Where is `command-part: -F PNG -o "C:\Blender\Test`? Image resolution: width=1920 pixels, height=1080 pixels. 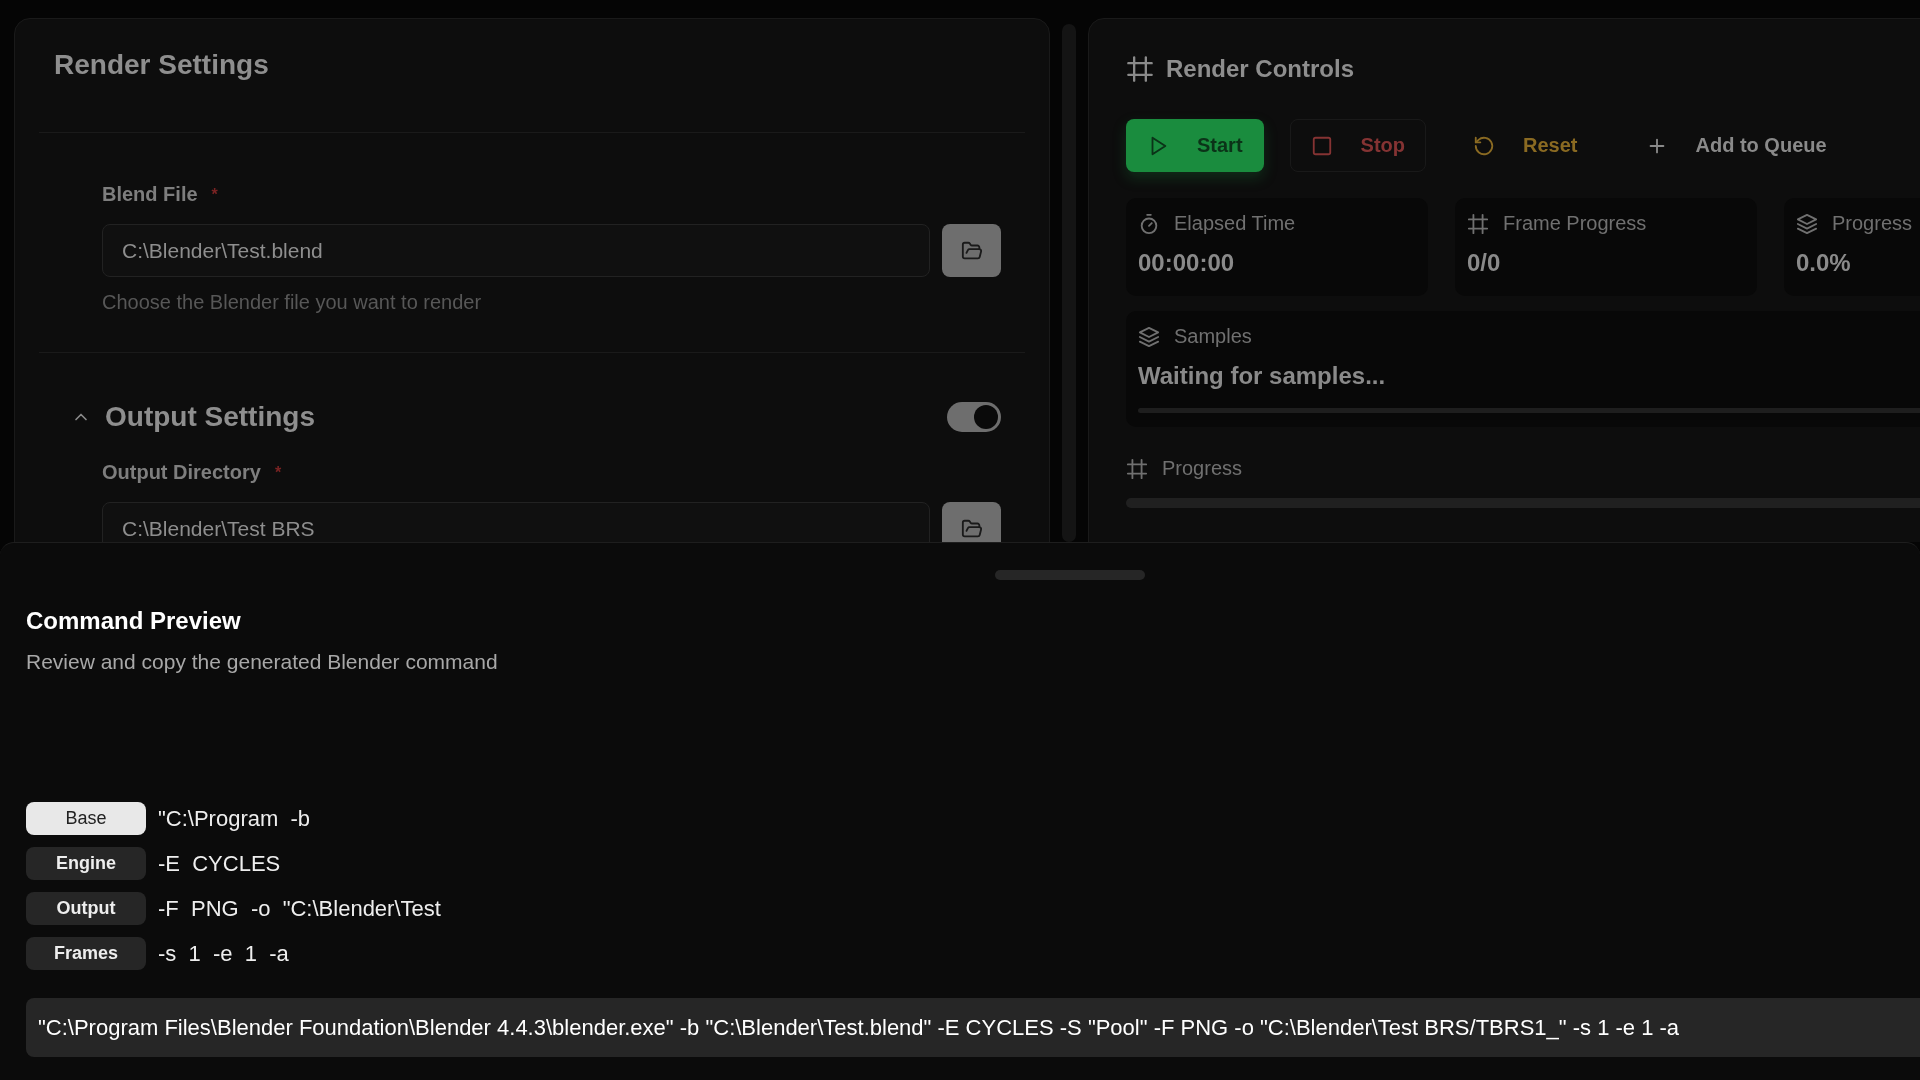 command-part: -F PNG -o "C:\Blender\Test is located at coordinates (299, 908).